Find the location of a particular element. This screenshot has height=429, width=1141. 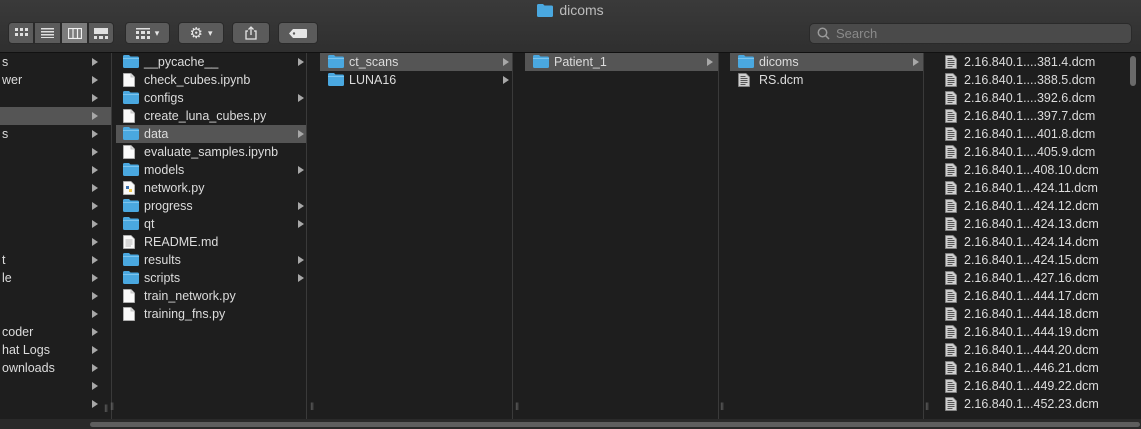

window-title: dicoms is located at coordinates (570, 10).